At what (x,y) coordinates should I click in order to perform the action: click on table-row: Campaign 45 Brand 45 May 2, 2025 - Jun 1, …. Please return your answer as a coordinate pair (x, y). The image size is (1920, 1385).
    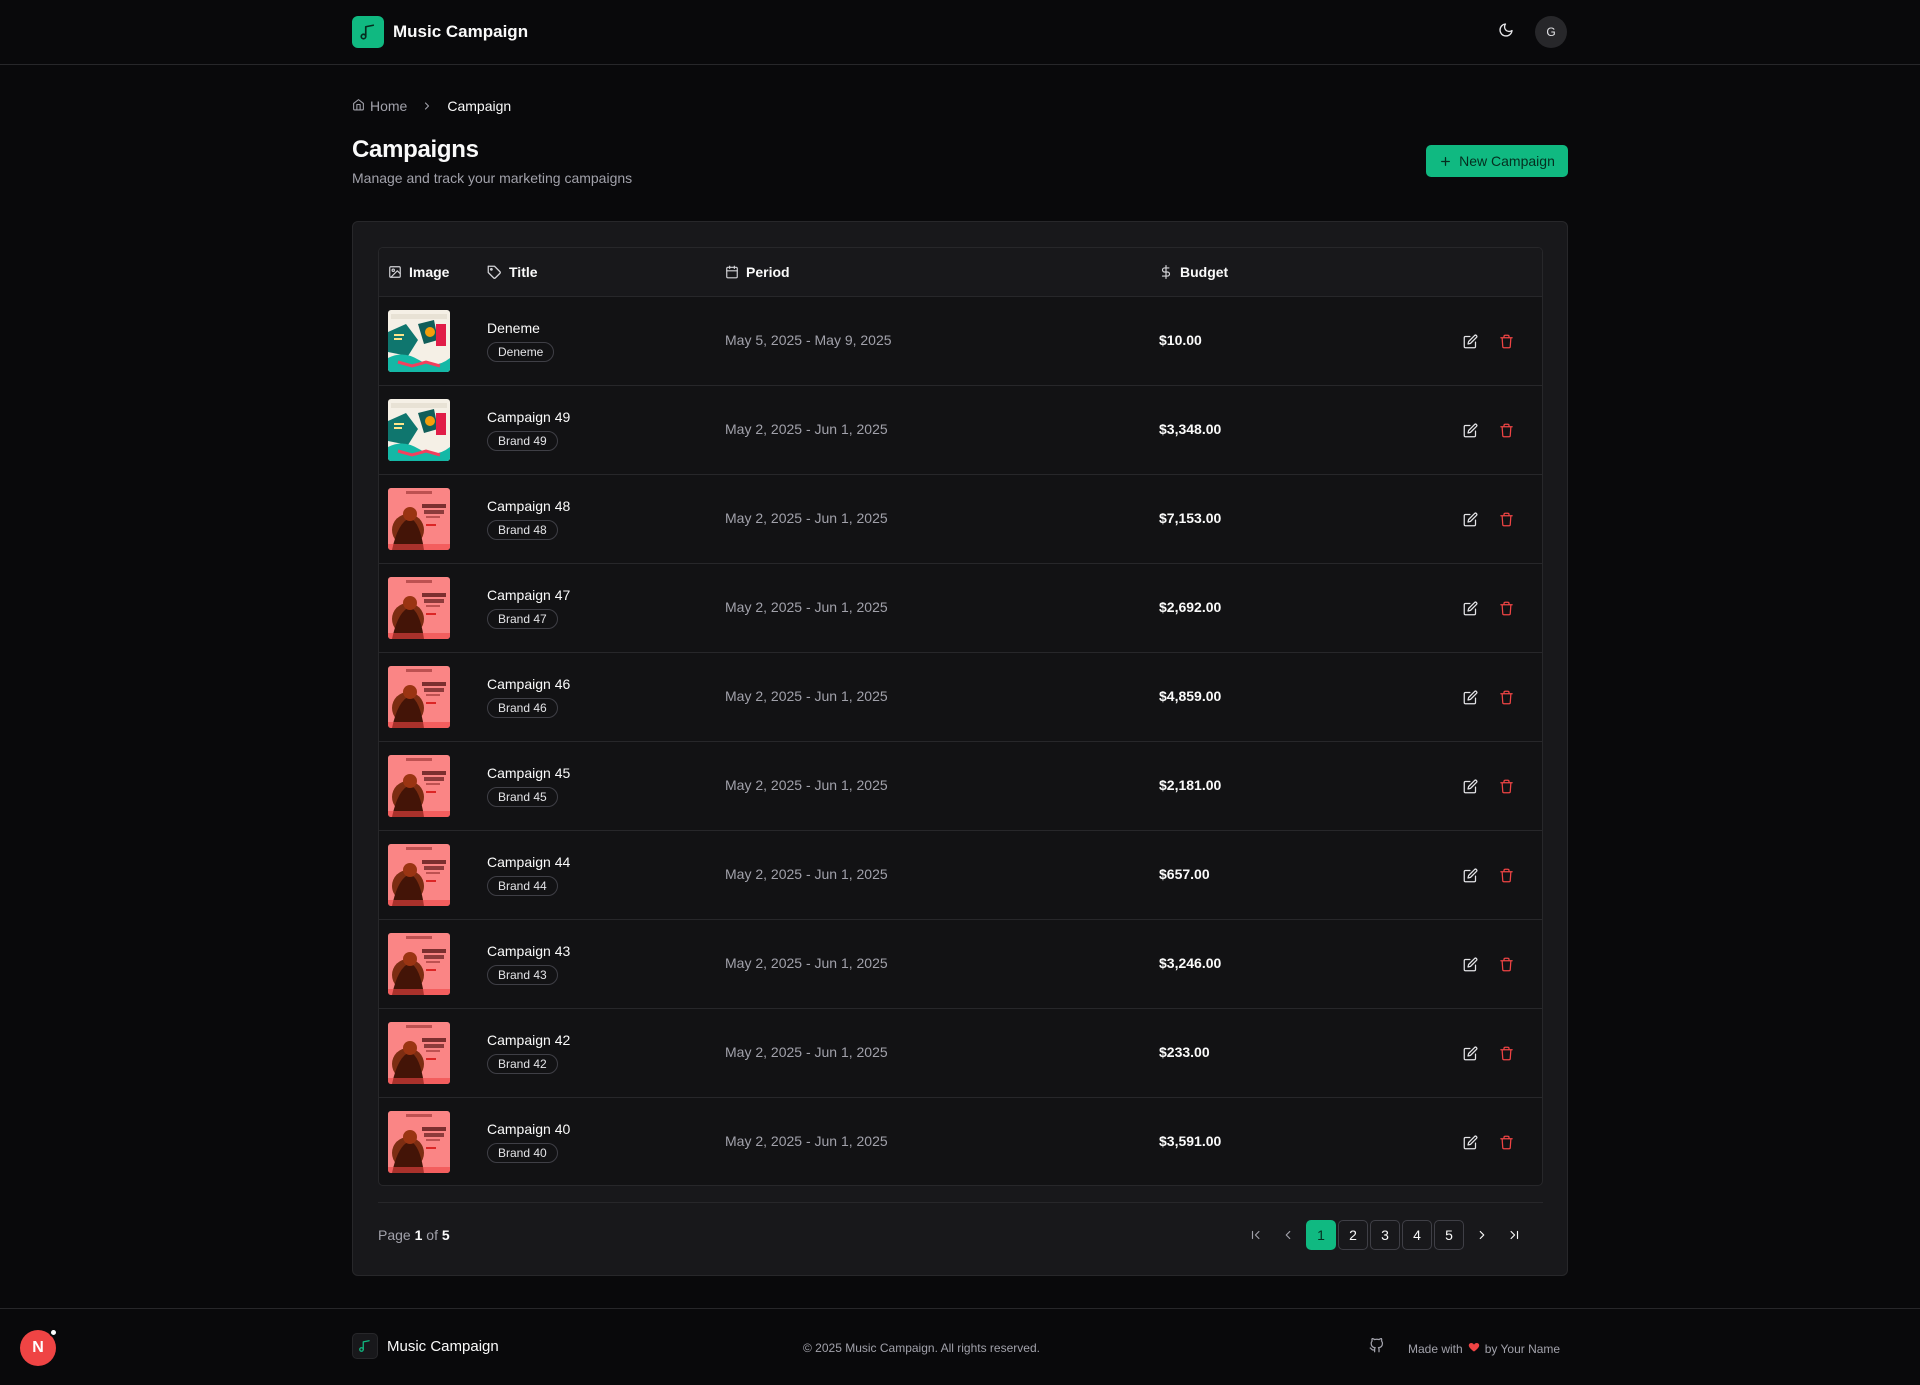
    Looking at the image, I should click on (960, 786).